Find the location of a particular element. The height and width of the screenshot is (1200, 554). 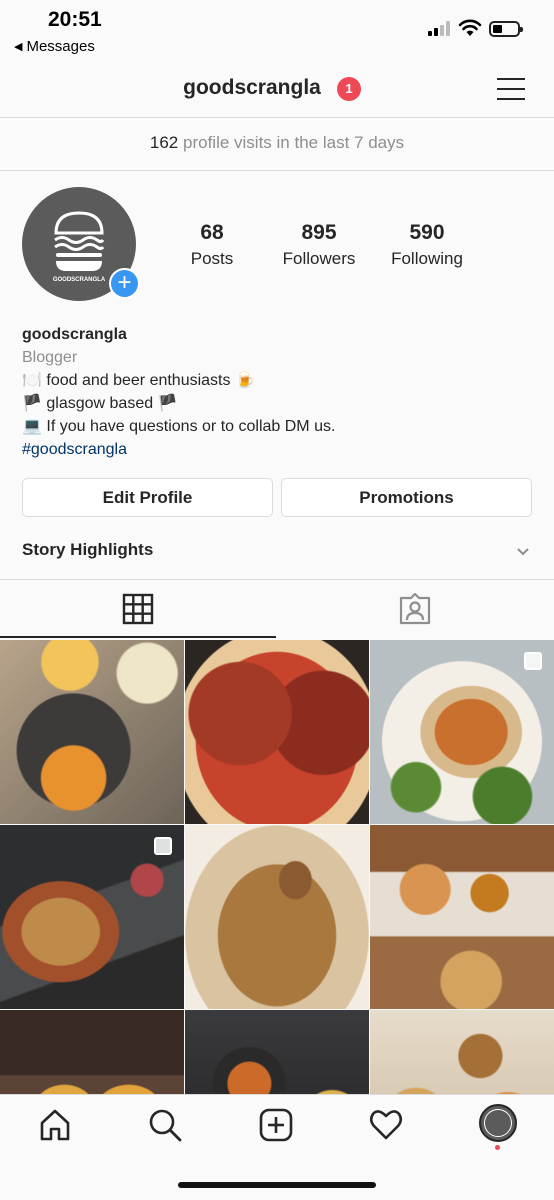

profile-tab-avatar is located at coordinates (498, 1123).